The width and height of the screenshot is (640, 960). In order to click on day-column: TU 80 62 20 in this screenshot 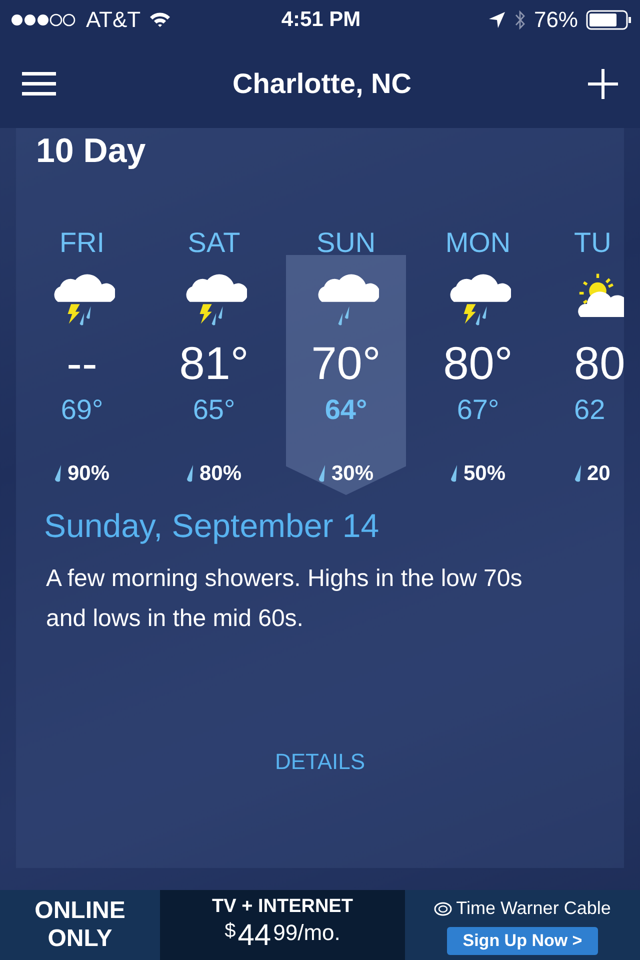, I will do `click(584, 355)`.